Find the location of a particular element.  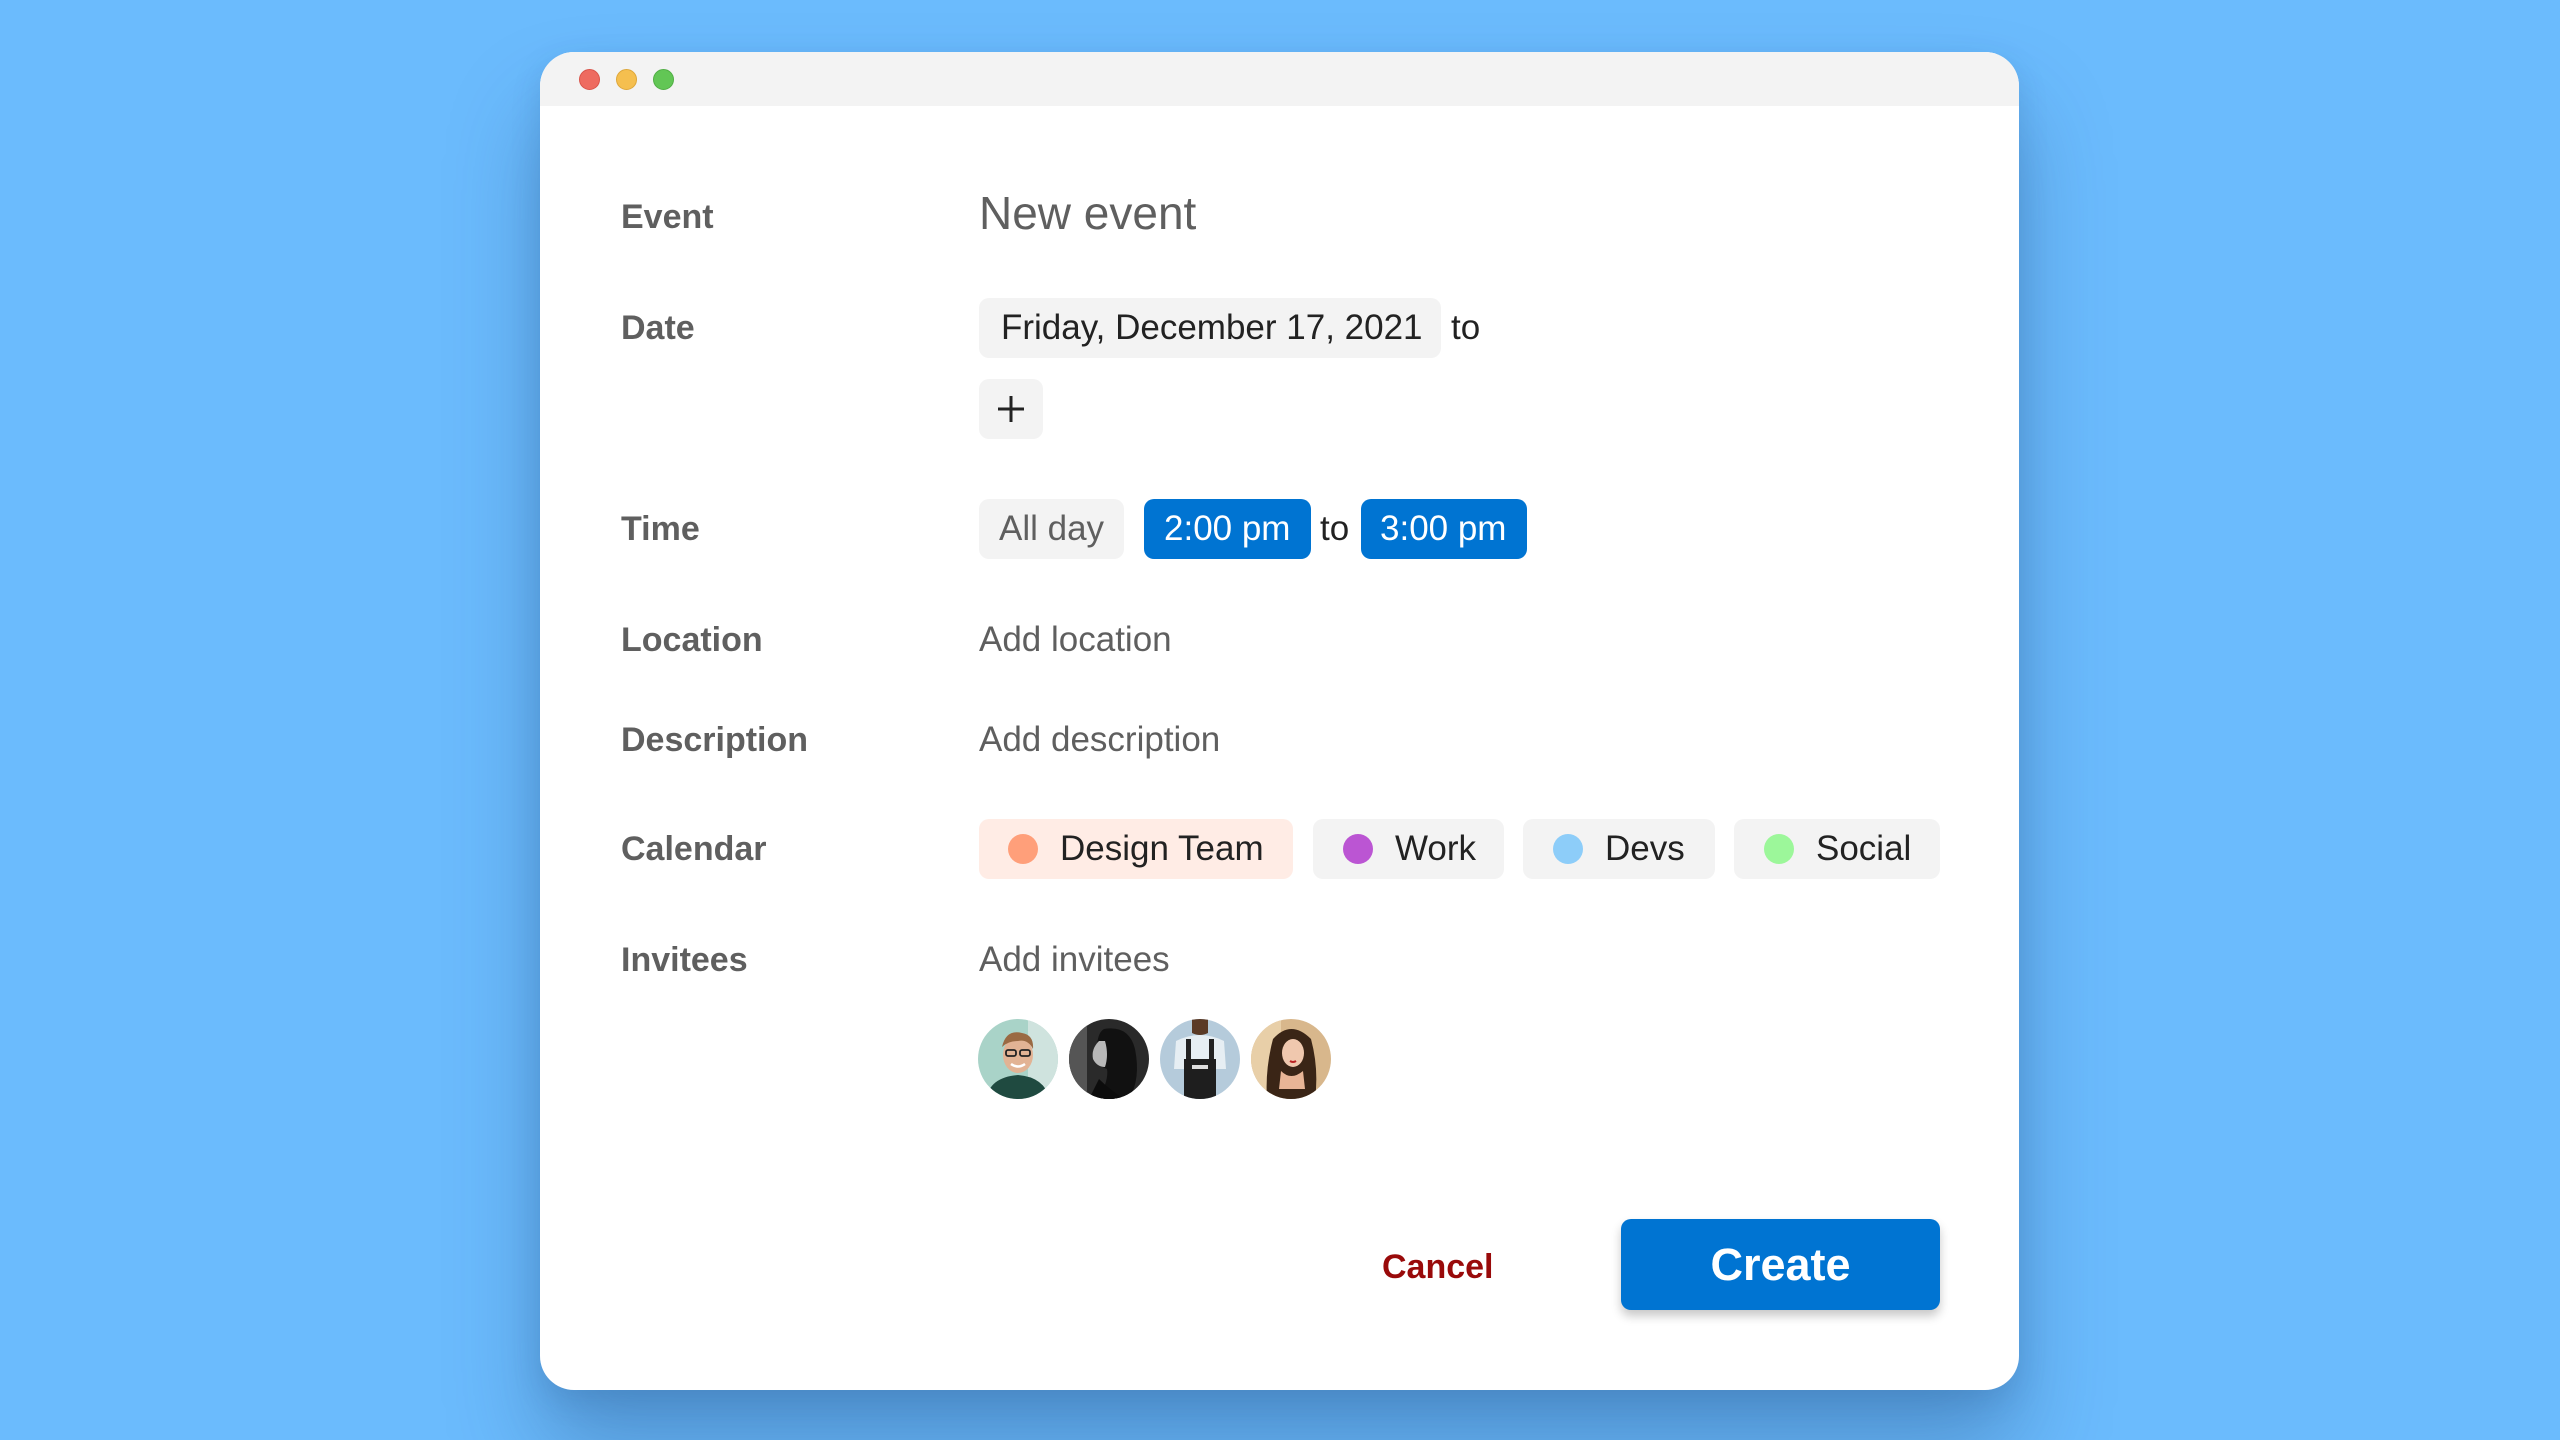

end-time-value: 3:00 pm is located at coordinates (1443, 528).